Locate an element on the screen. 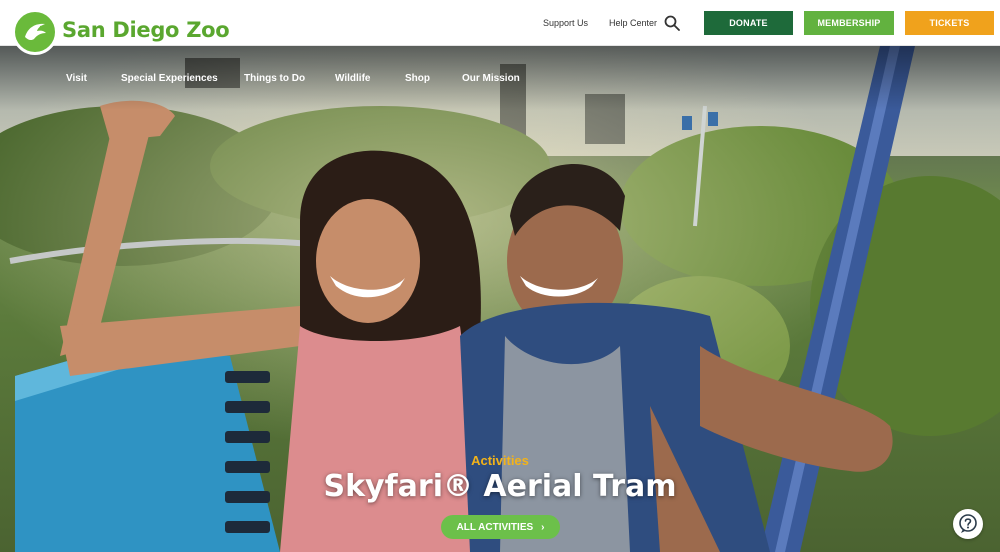  eagle-logo-icon is located at coordinates (35, 32).